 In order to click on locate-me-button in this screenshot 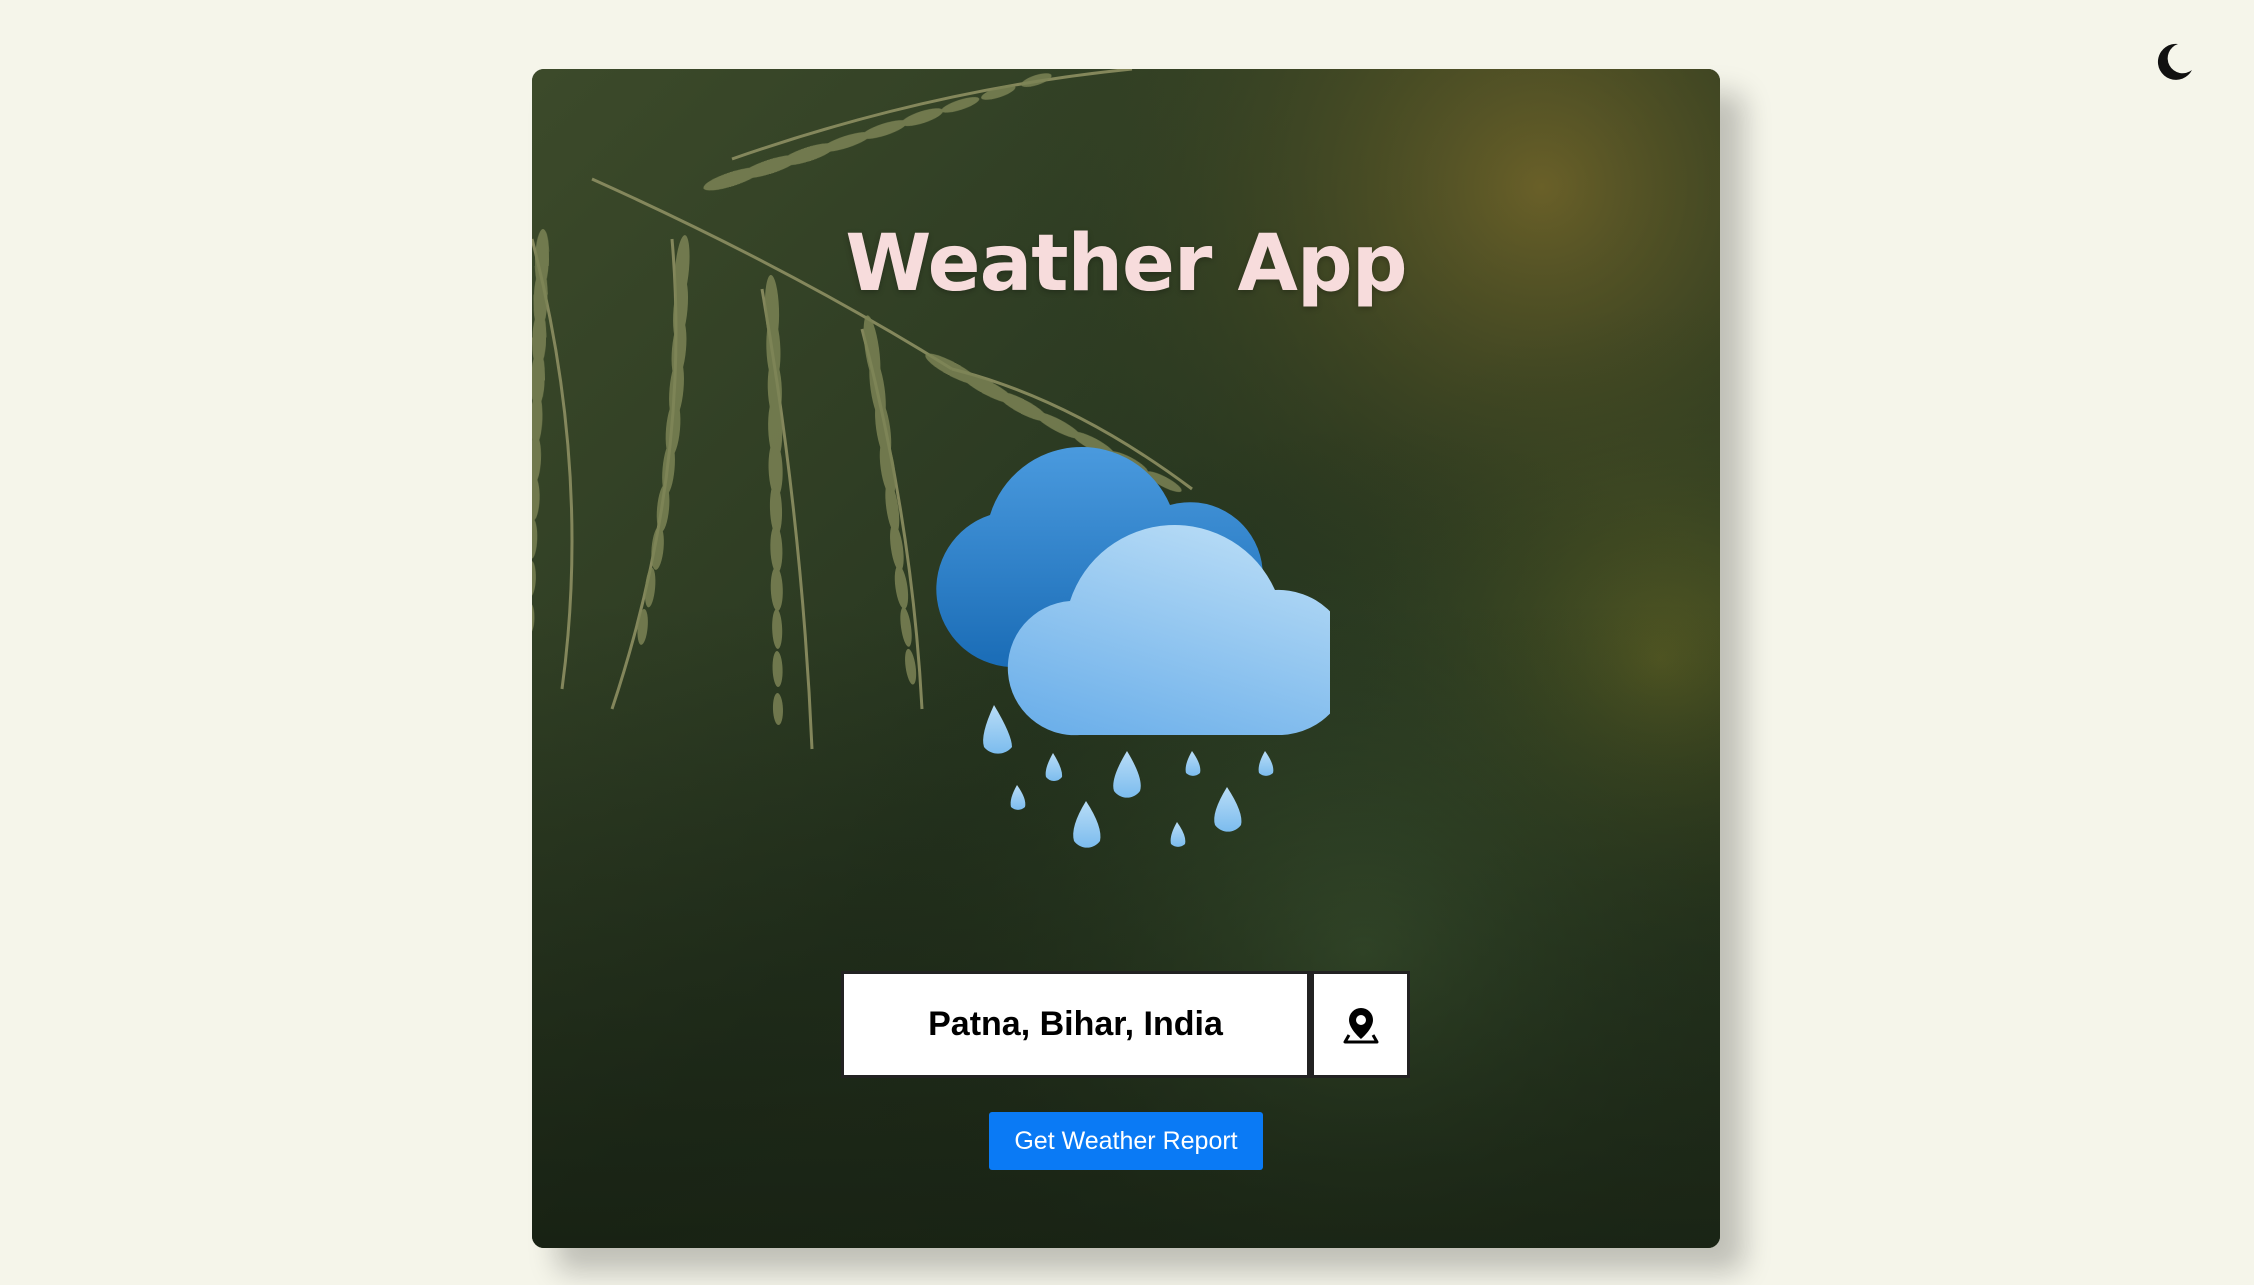, I will do `click(1360, 1024)`.